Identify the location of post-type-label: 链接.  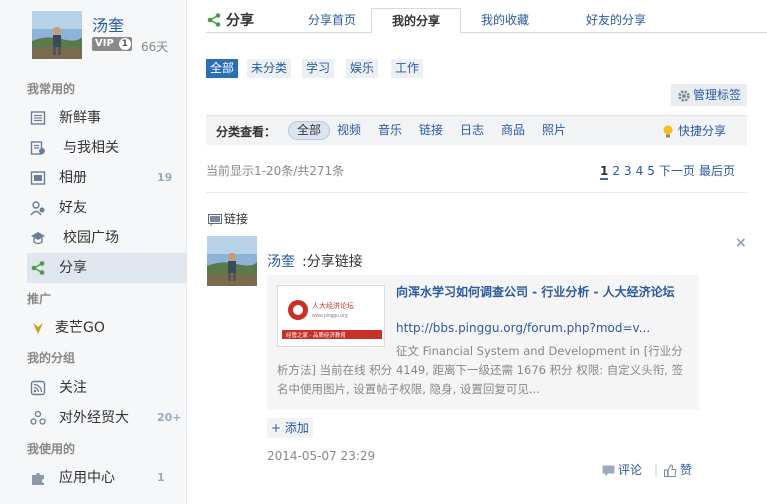
(228, 218).